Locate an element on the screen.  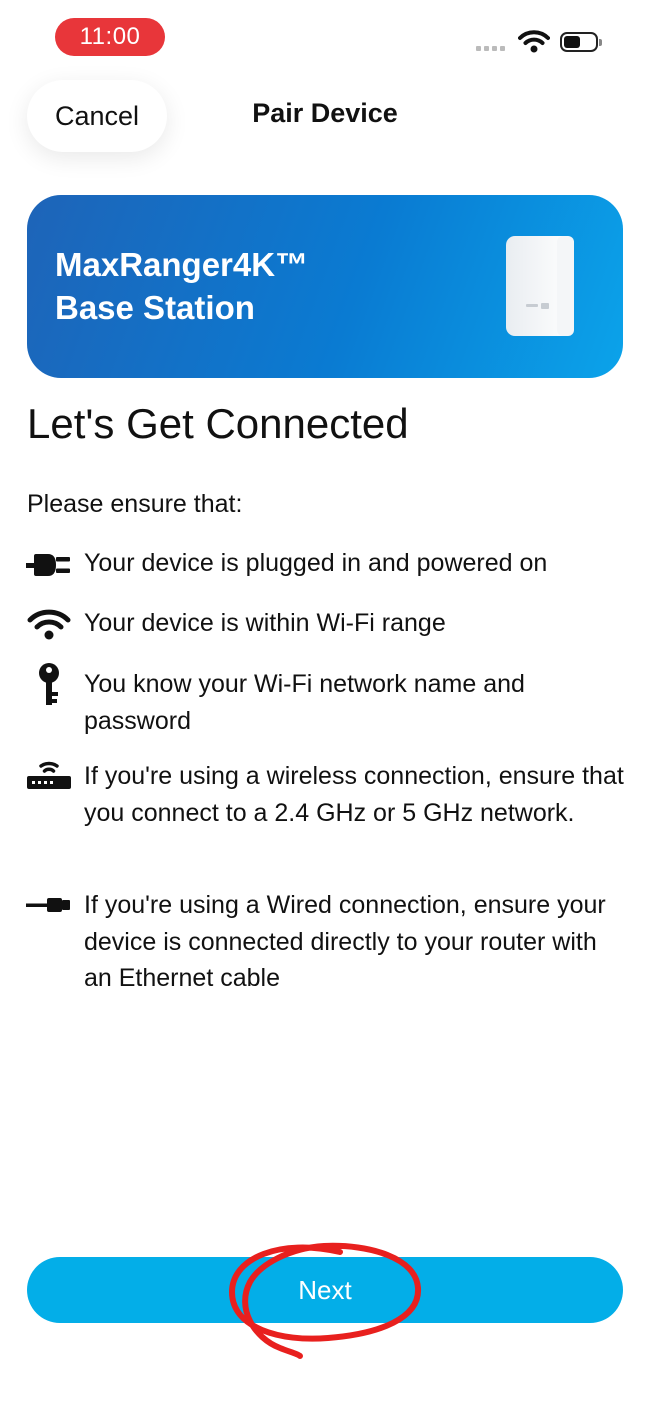
requirement-power: Your device is plugged in and powered on is located at coordinates (316, 563).